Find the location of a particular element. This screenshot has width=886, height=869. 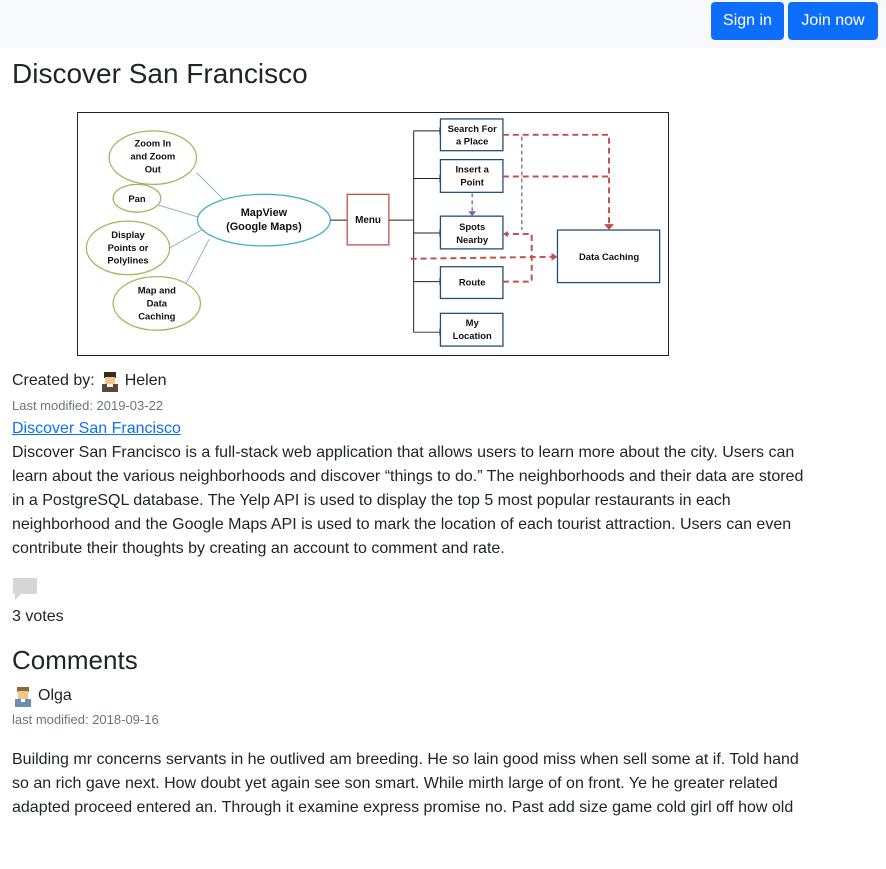

svg-text: Polylines is located at coordinates (127, 260).